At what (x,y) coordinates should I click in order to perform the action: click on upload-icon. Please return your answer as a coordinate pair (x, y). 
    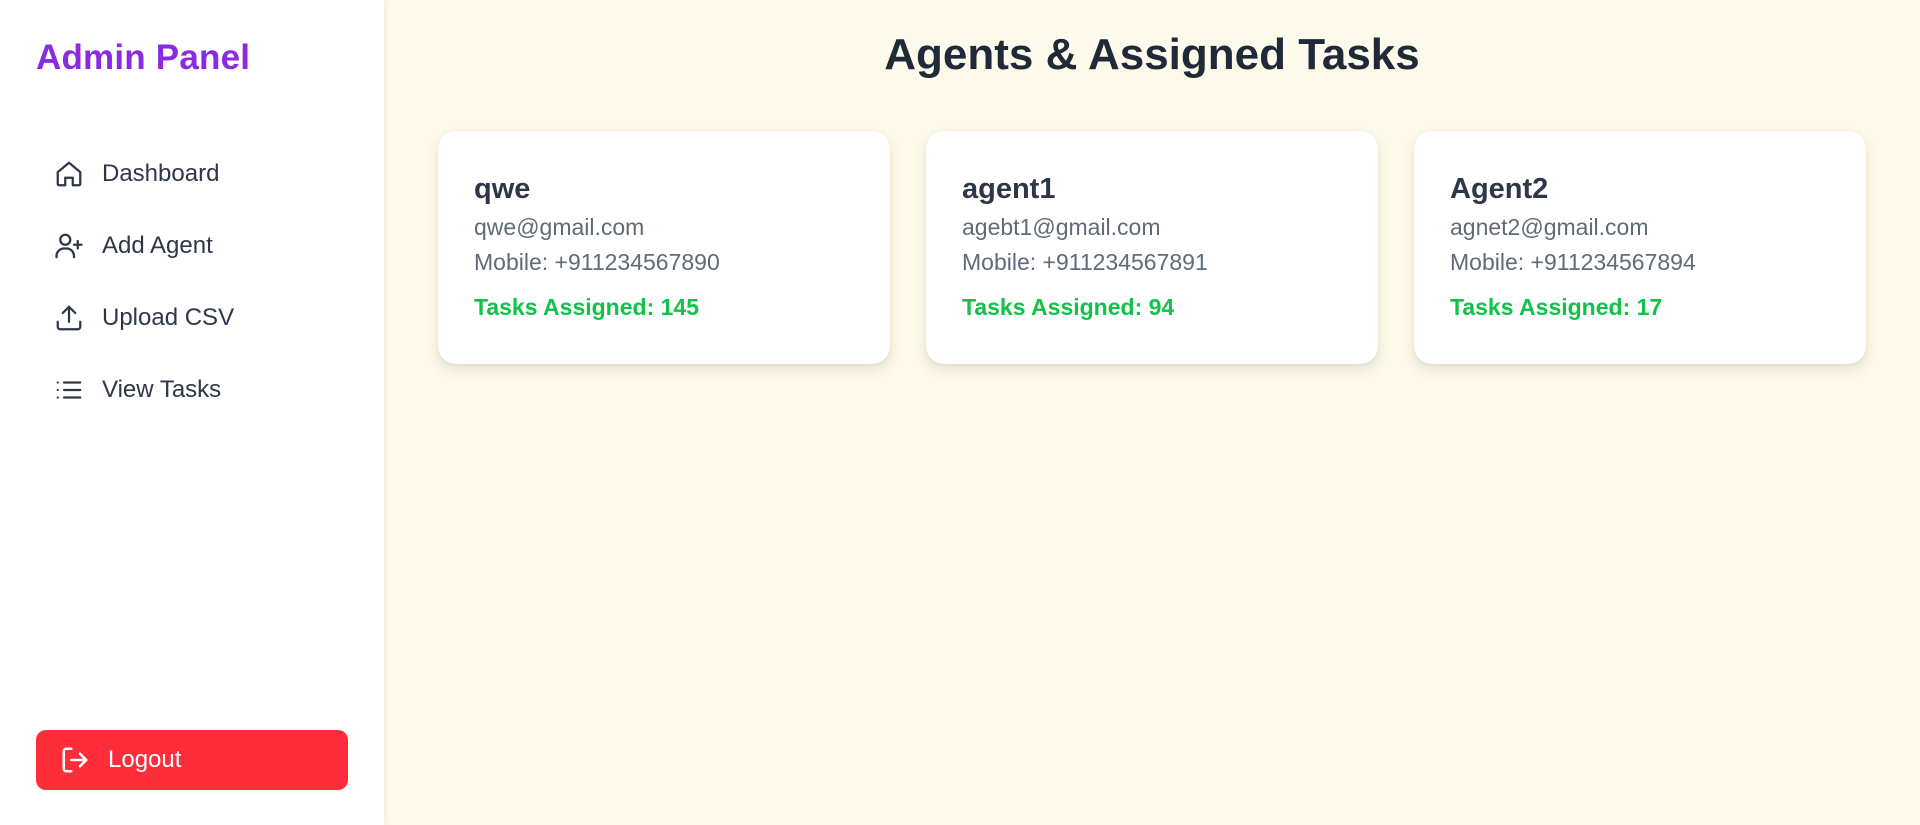
    Looking at the image, I should click on (69, 318).